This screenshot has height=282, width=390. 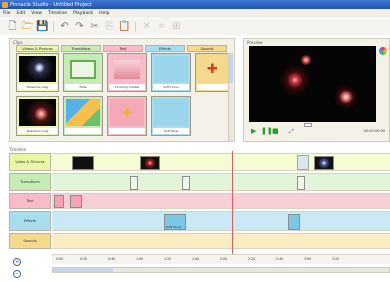 I want to click on clip-label: Soft Focus, so click(x=174, y=227).